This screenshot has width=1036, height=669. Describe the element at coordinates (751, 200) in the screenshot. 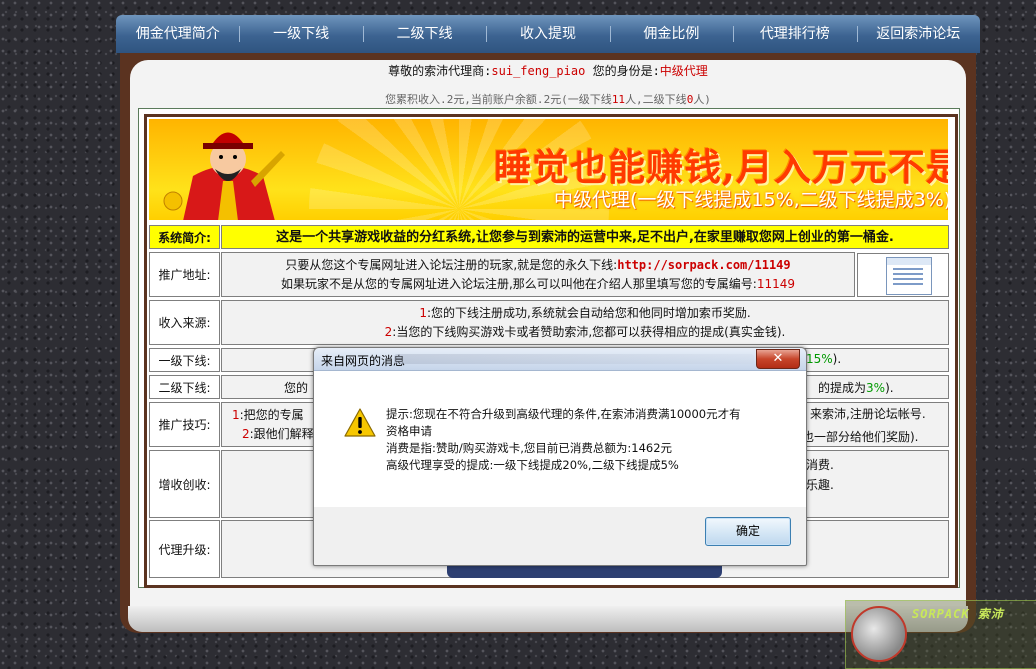

I see `banner-subtitle: 中级代理(一级下线提成15%,二级下线提成3%)` at that location.